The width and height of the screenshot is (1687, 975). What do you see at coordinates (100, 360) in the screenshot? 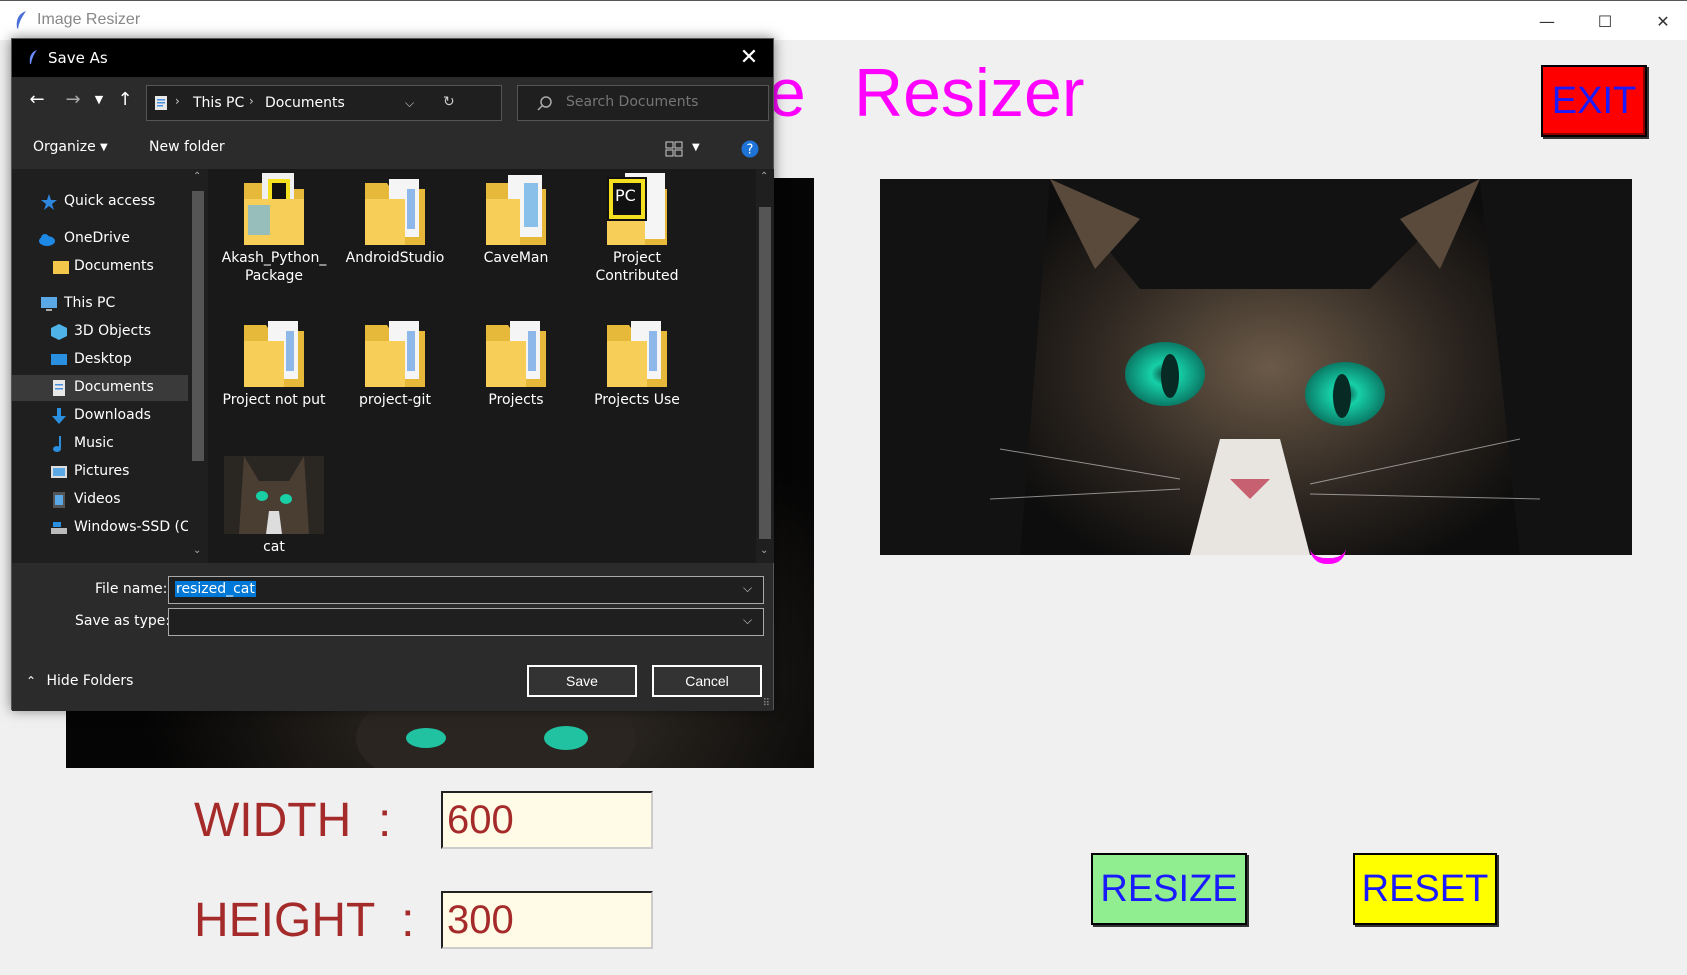
I see `nav-desktop: Desktop` at bounding box center [100, 360].